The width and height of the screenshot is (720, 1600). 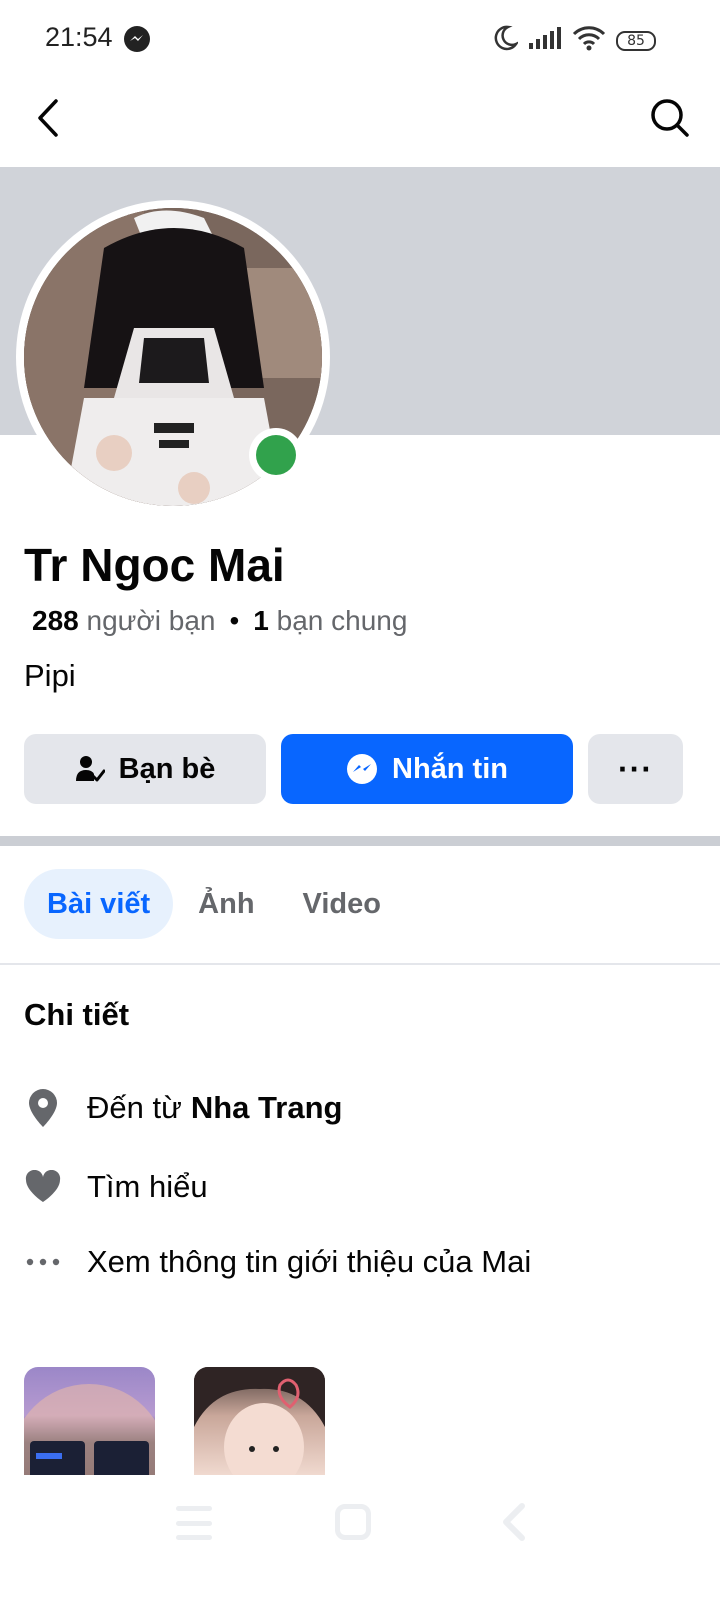 What do you see at coordinates (589, 40) in the screenshot?
I see `wifi-icon` at bounding box center [589, 40].